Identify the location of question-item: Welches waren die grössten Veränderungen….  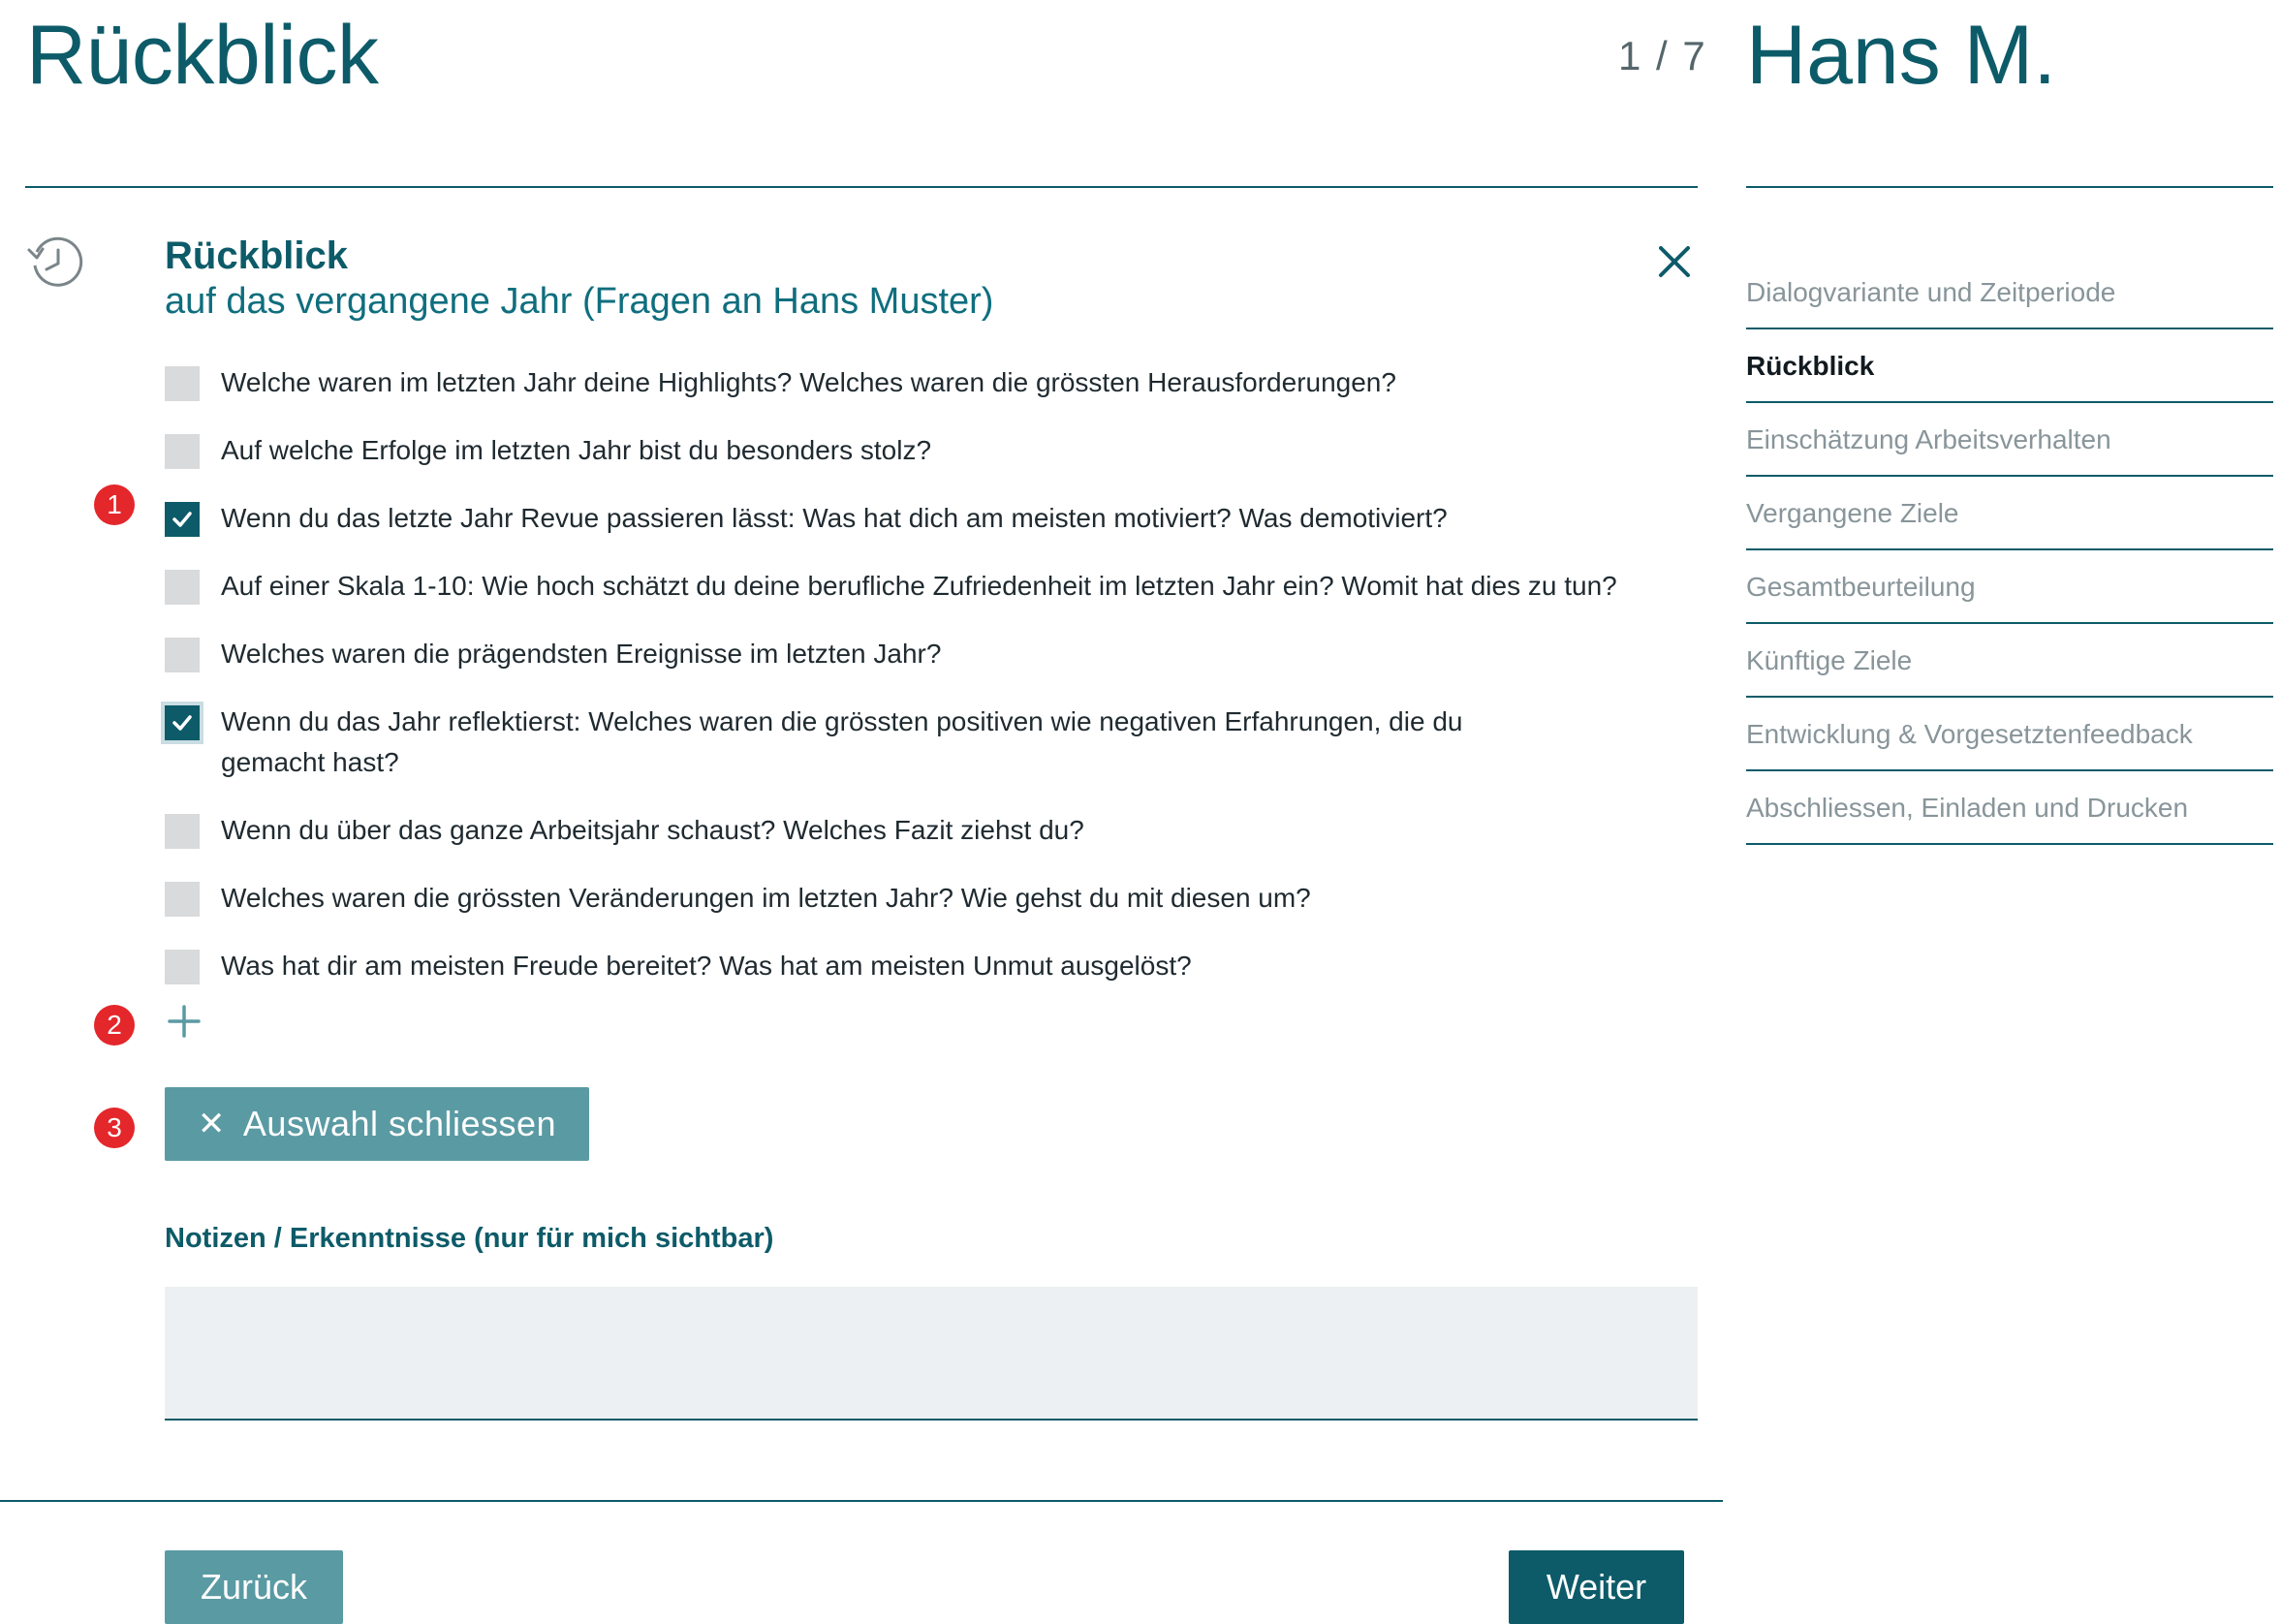
(891, 898).